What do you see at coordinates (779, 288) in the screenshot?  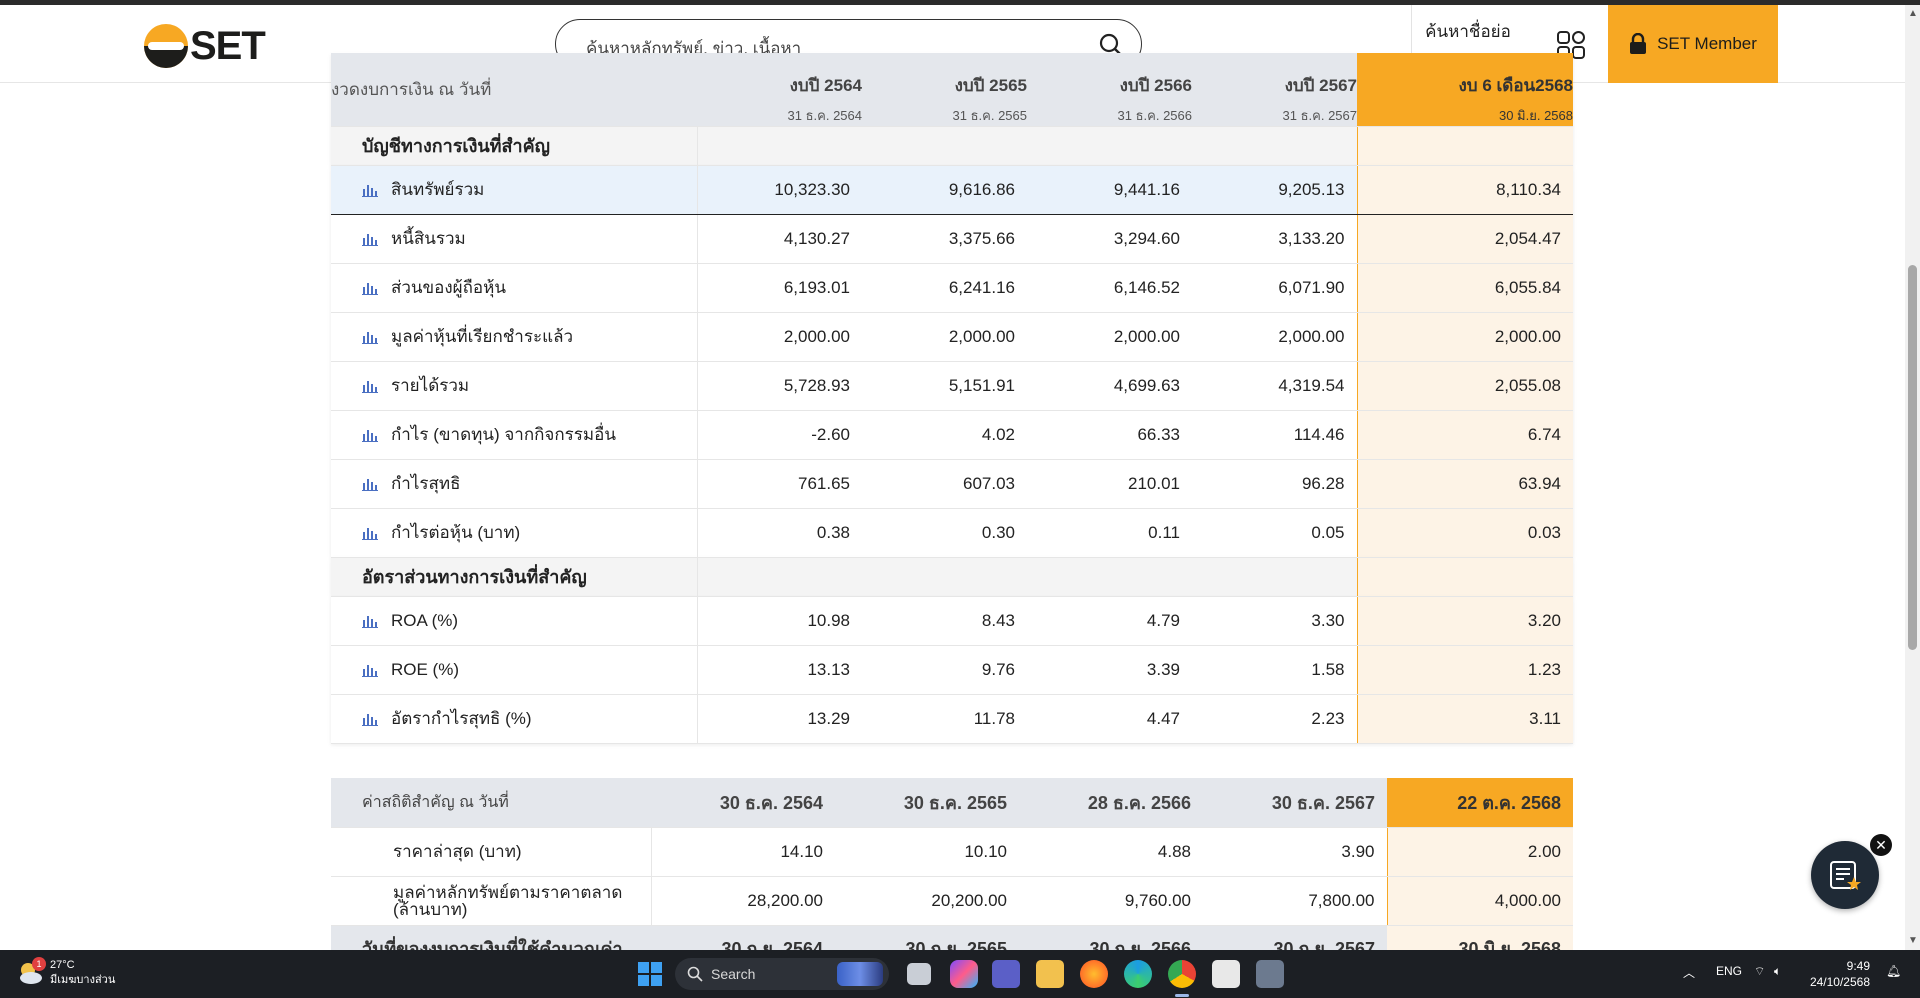 I see `cell-value: 6,193.01` at bounding box center [779, 288].